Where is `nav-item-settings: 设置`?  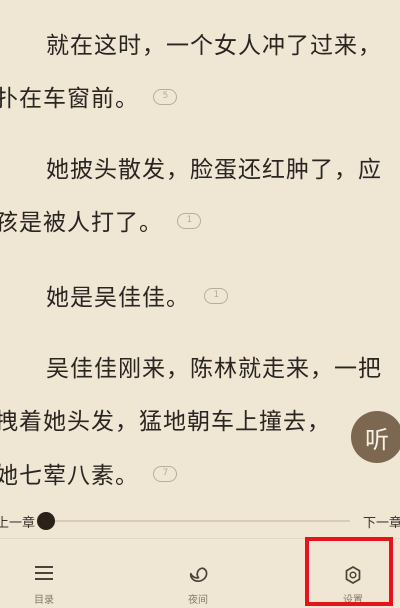
nav-item-settings: 设置 is located at coordinates (353, 573).